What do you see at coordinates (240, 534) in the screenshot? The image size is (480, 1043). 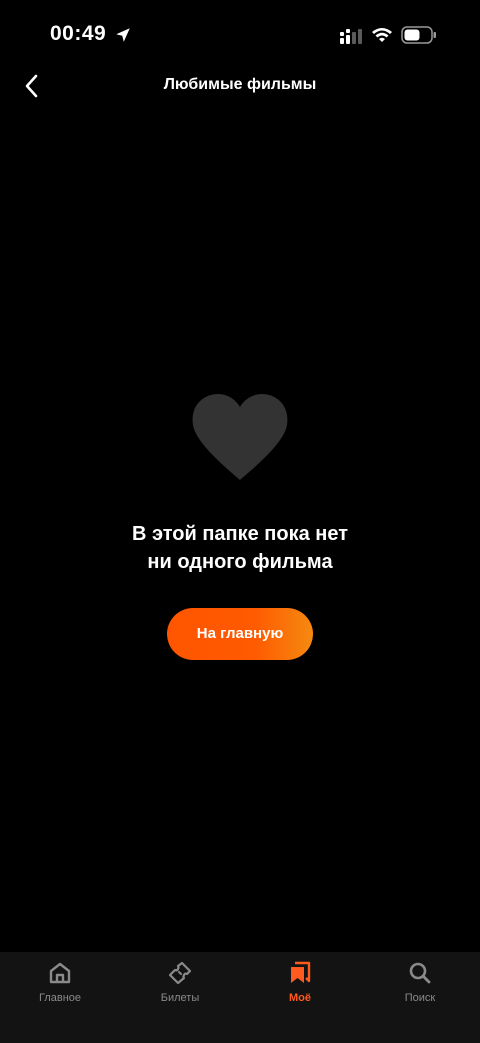 I see `empty-message-line-1: В этой папке пока нет` at bounding box center [240, 534].